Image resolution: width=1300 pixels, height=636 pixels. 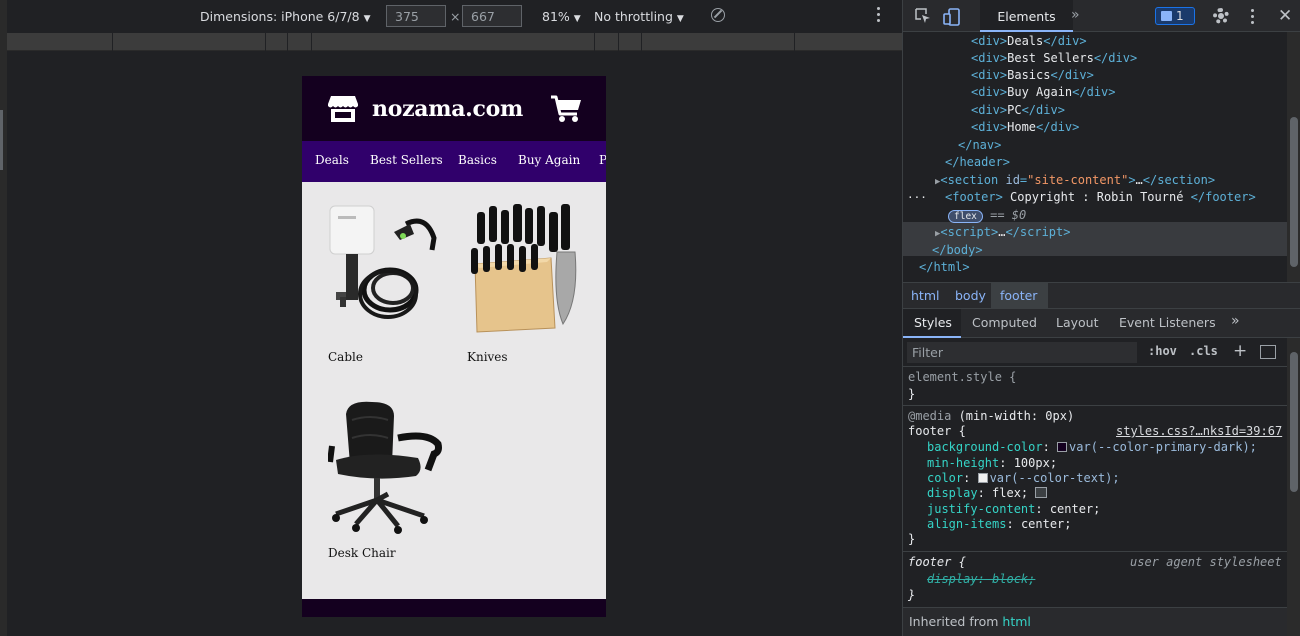 I want to click on css-property-display: display: flex;, so click(x=988, y=493).